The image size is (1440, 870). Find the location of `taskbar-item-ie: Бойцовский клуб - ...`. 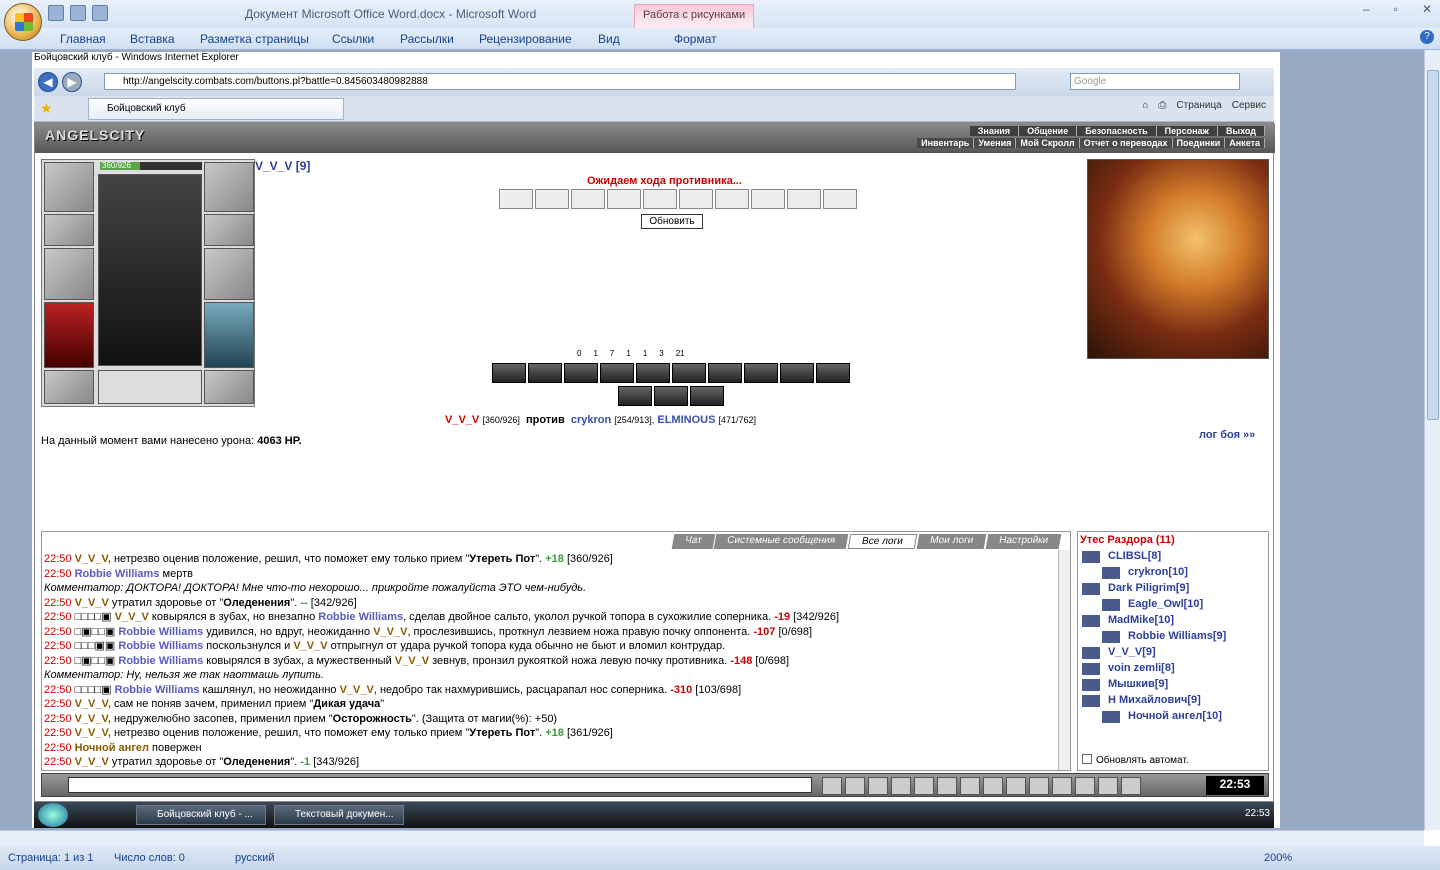

taskbar-item-ie: Бойцовский клуб - ... is located at coordinates (201, 815).